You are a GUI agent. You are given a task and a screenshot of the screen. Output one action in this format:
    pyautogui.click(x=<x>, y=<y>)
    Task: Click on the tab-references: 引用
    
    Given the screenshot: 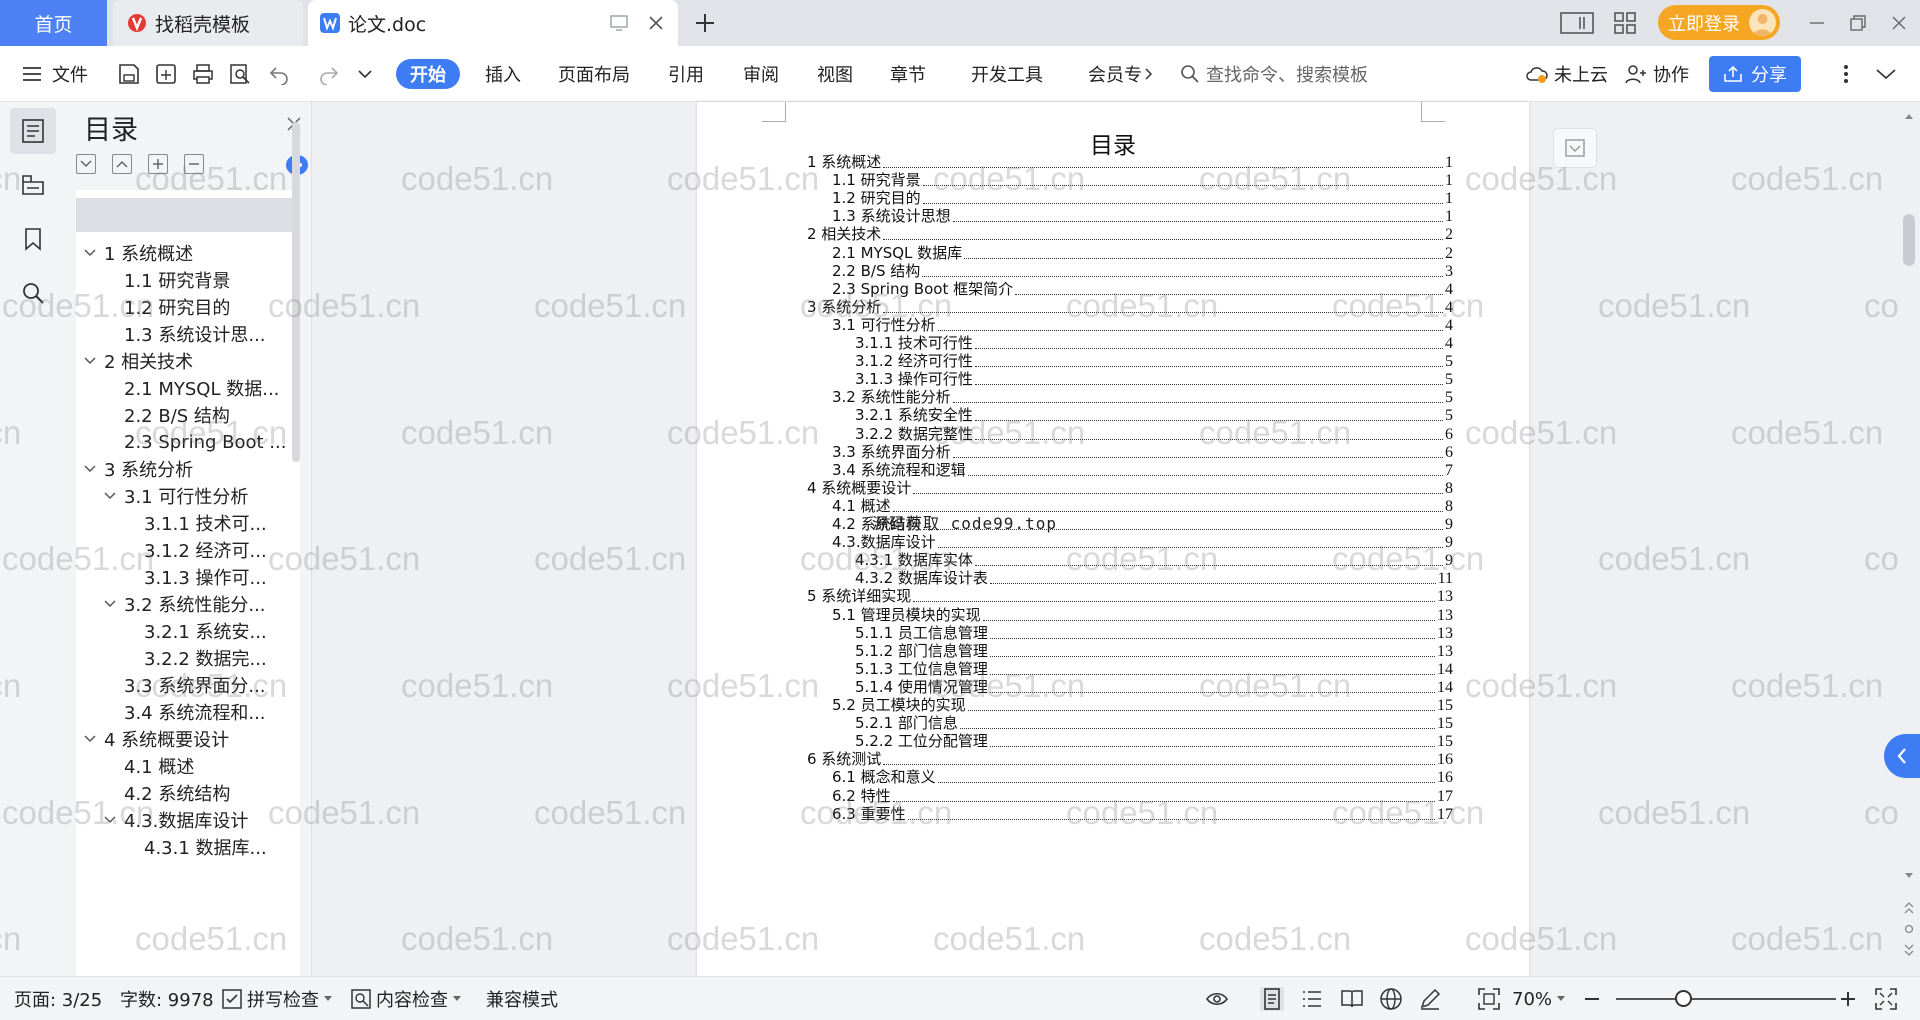 What is the action you would take?
    pyautogui.click(x=686, y=74)
    